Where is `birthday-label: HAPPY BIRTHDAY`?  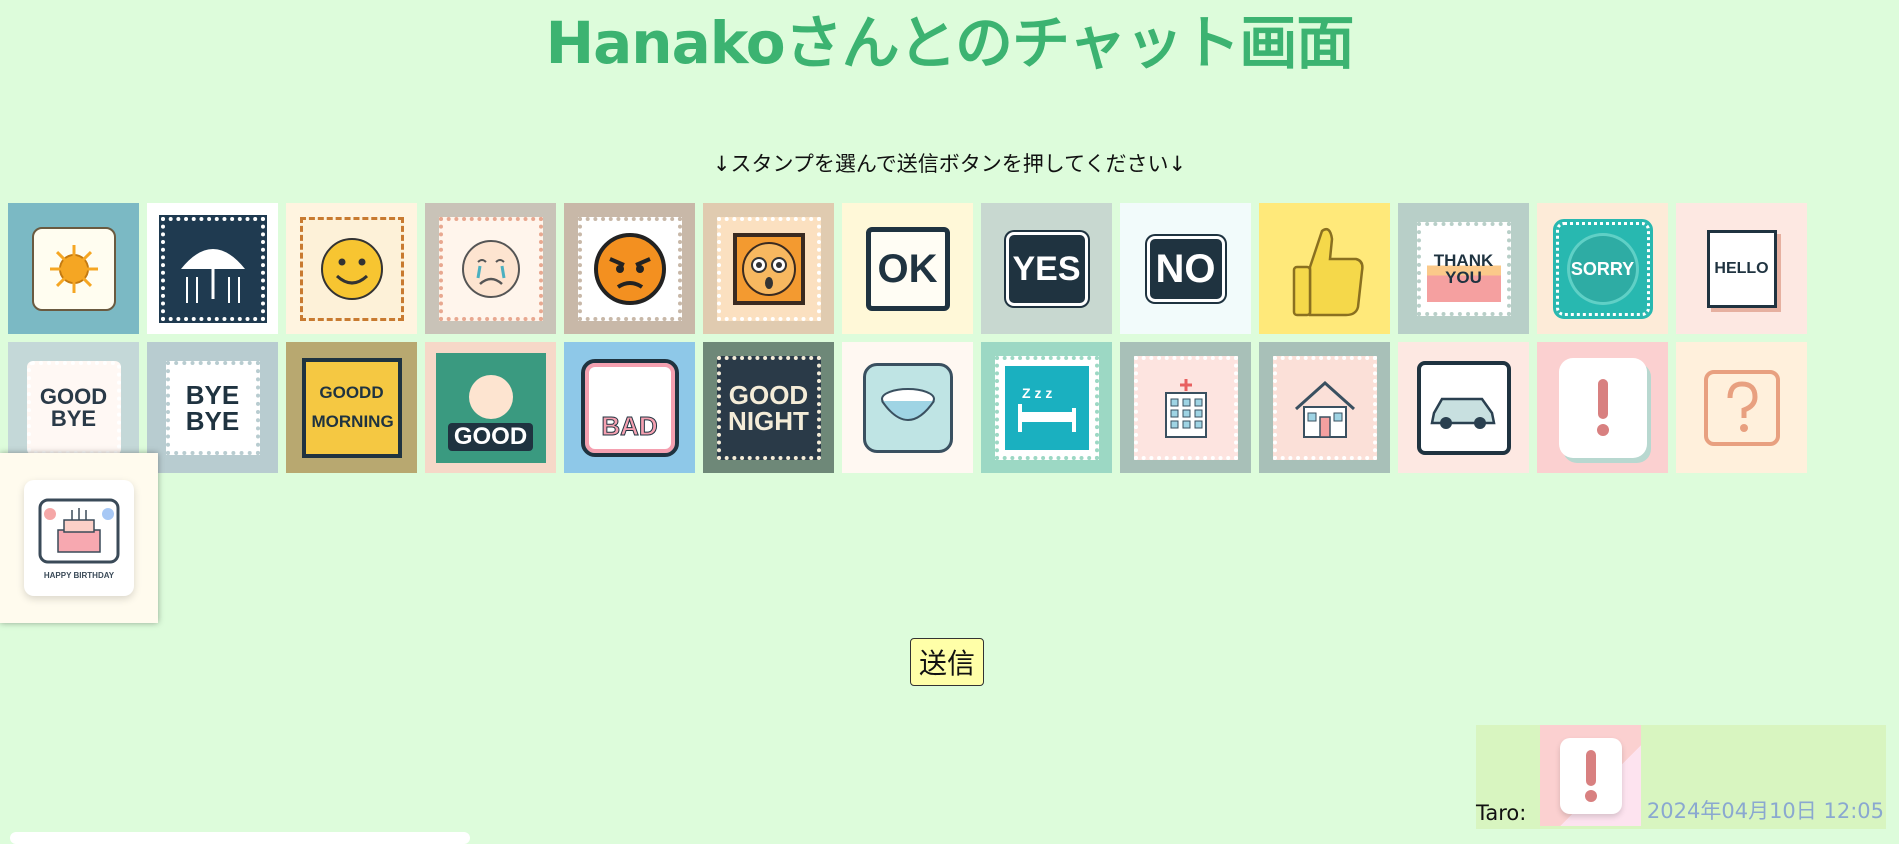
birthday-label: HAPPY BIRTHDAY is located at coordinates (79, 575).